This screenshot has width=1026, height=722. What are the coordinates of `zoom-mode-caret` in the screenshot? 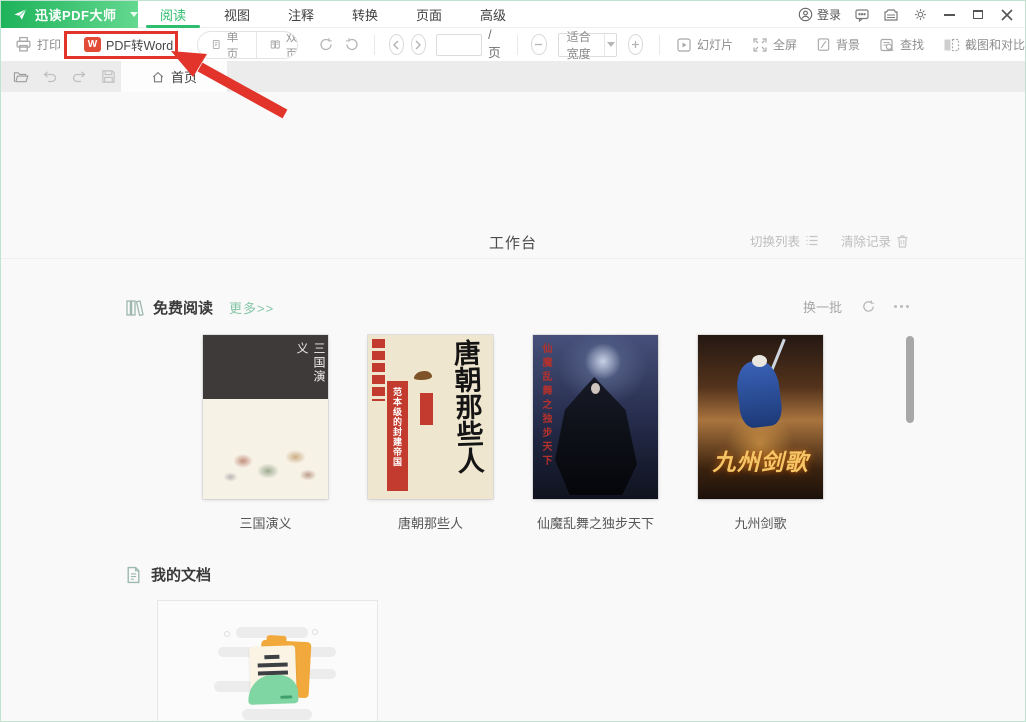 It's located at (610, 44).